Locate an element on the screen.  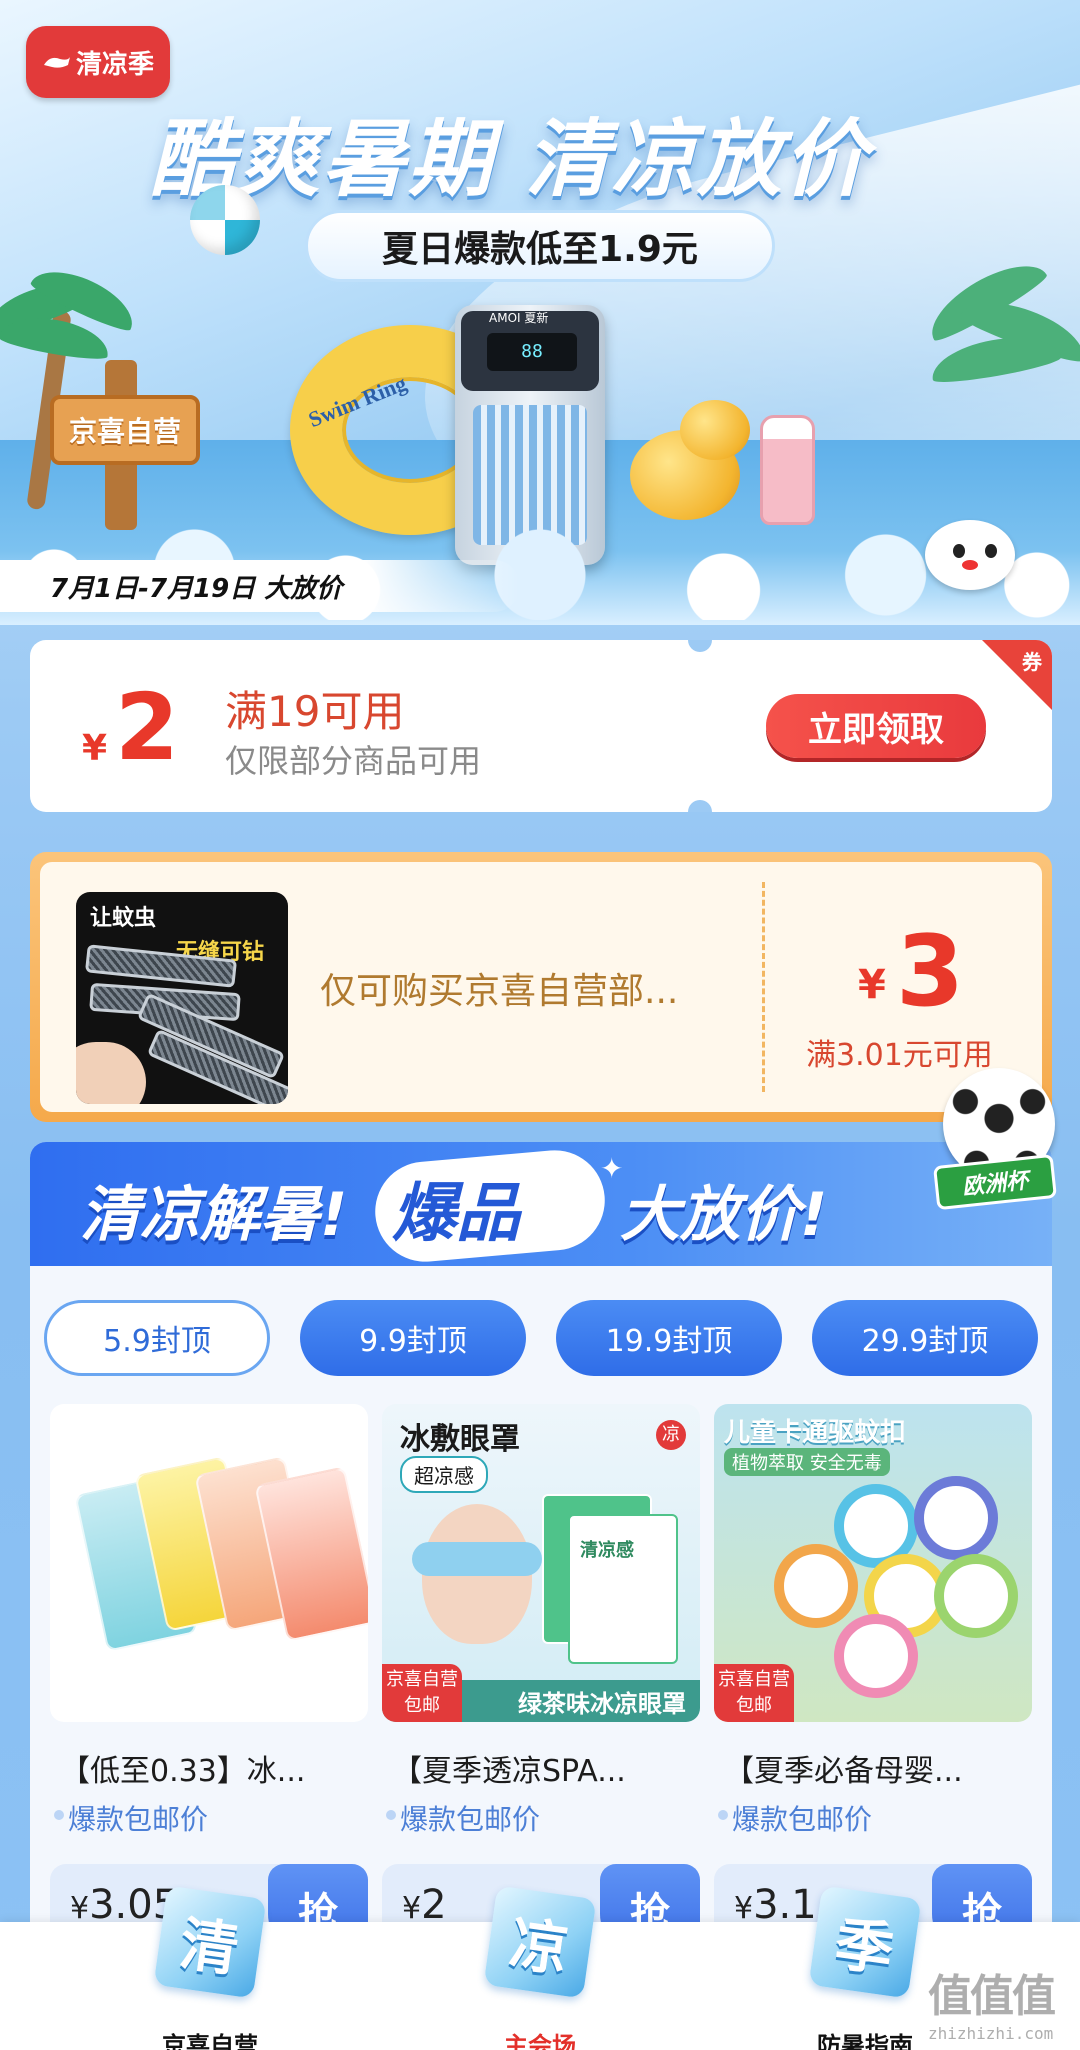
image-pill: 超凉感 is located at coordinates (444, 1474).